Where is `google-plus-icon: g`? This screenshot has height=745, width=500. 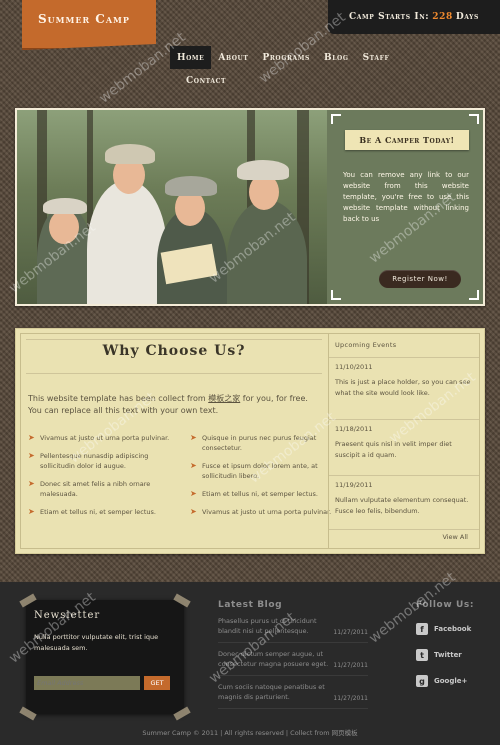 google-plus-icon: g is located at coordinates (422, 681).